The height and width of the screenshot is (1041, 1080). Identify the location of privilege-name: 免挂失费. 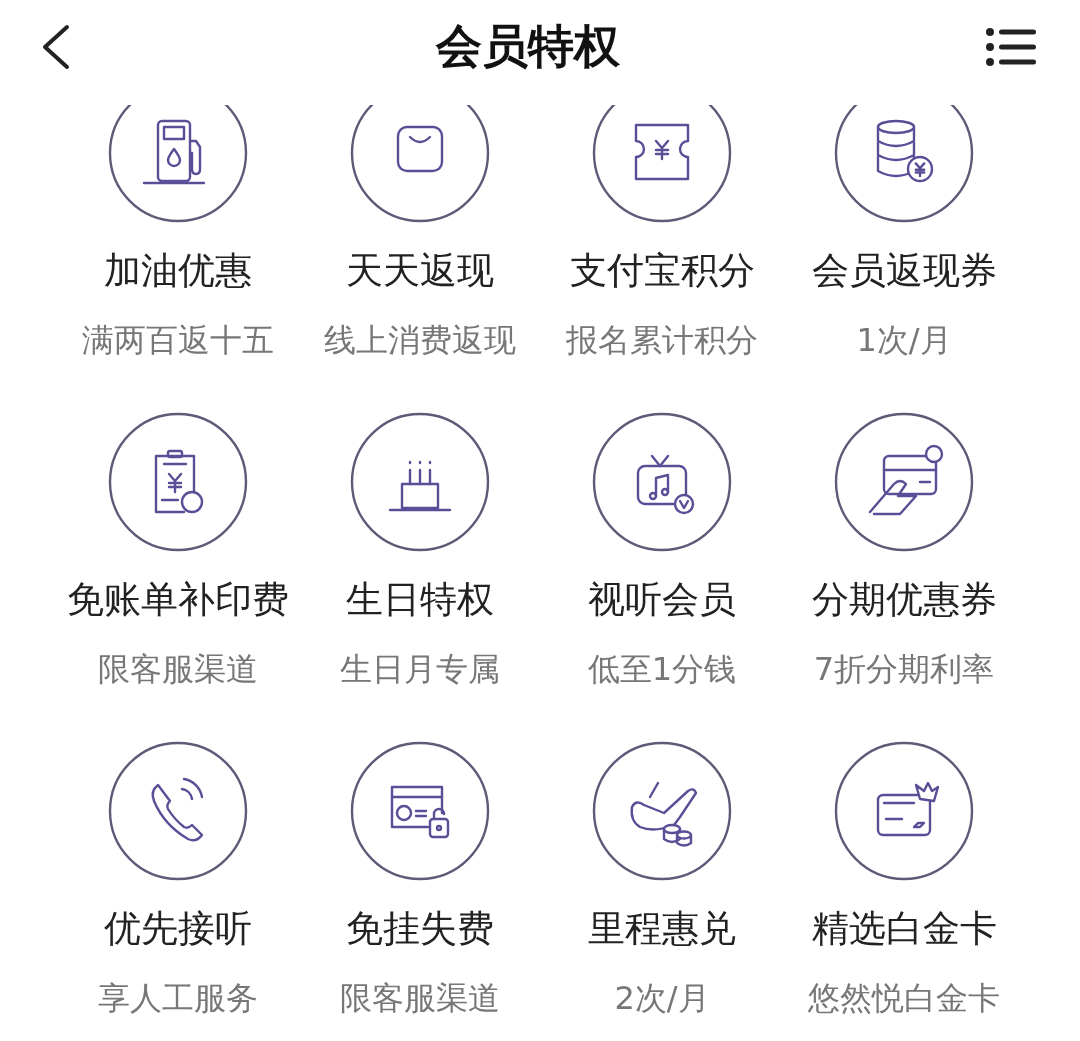
(420, 929).